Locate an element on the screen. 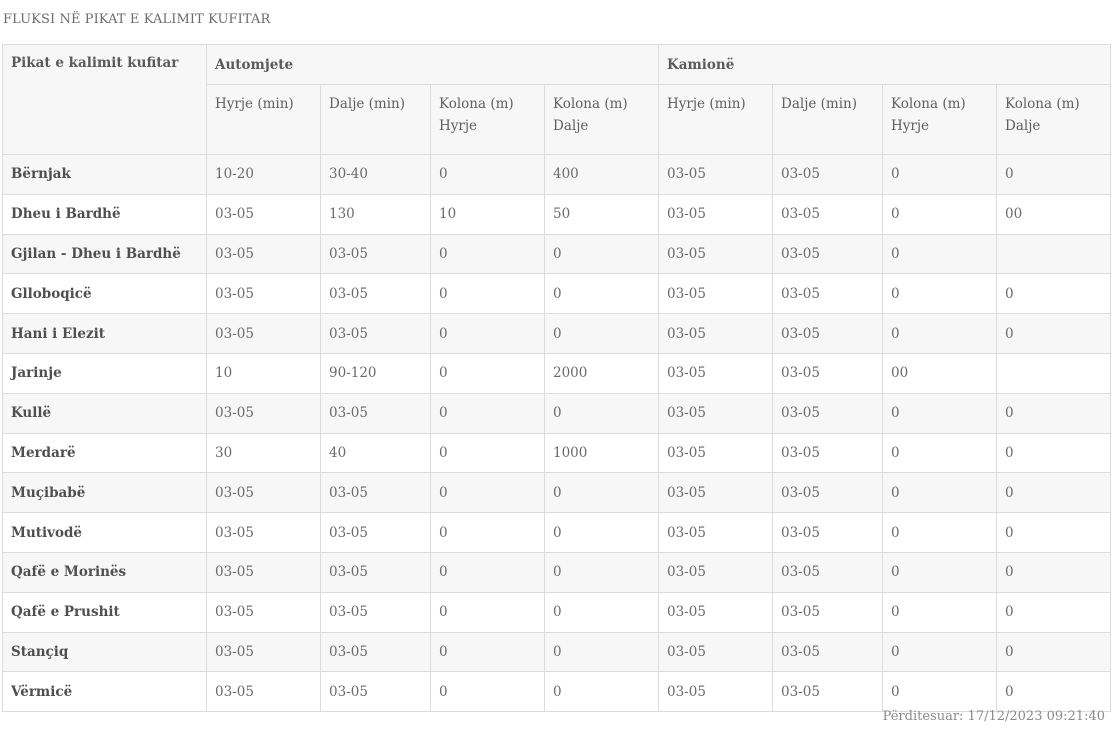  table-cell: 50 is located at coordinates (601, 214).